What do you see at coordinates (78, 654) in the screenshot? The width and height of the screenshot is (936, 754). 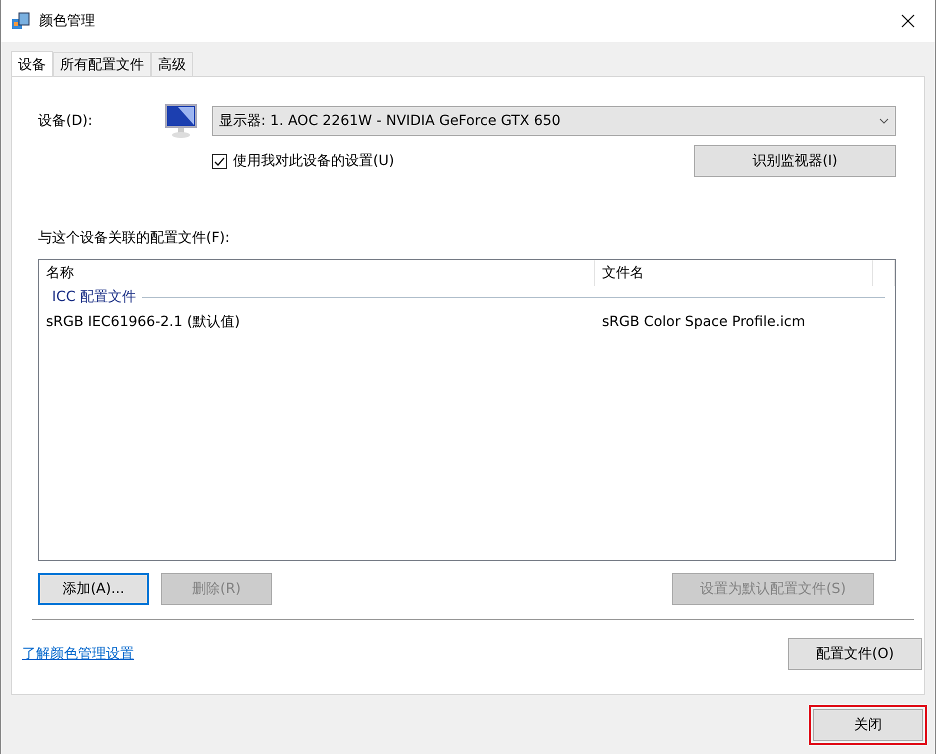 I see `learn-more-link: 了解颜色管理设置` at bounding box center [78, 654].